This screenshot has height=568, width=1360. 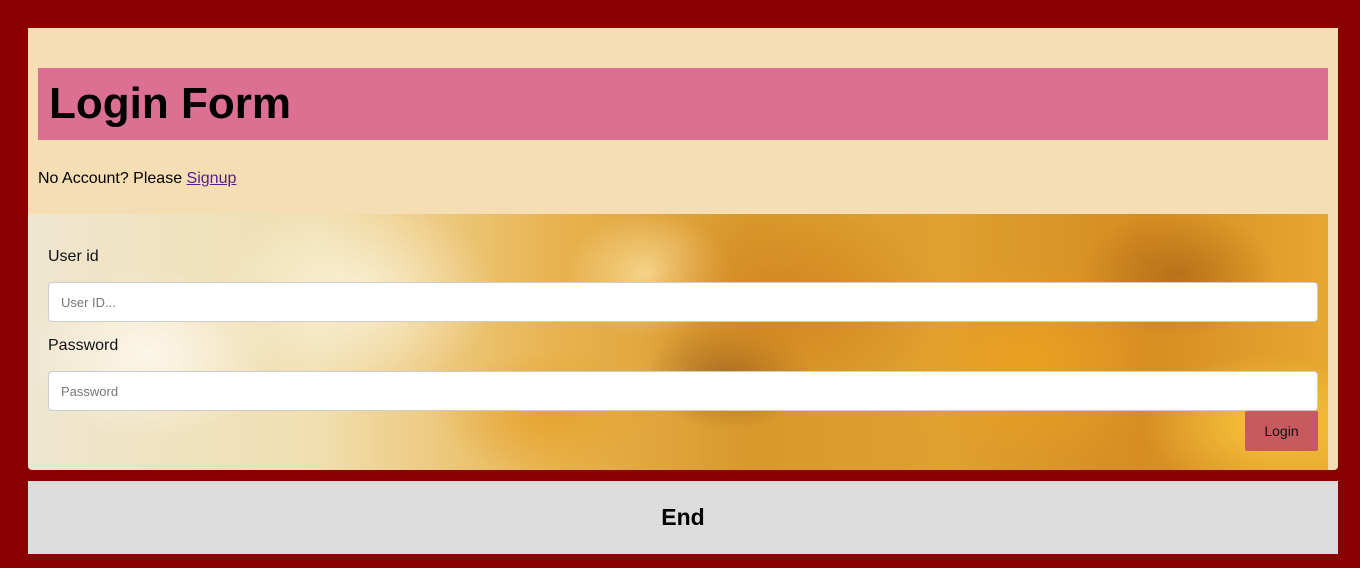 I want to click on password-input, so click(x=683, y=391).